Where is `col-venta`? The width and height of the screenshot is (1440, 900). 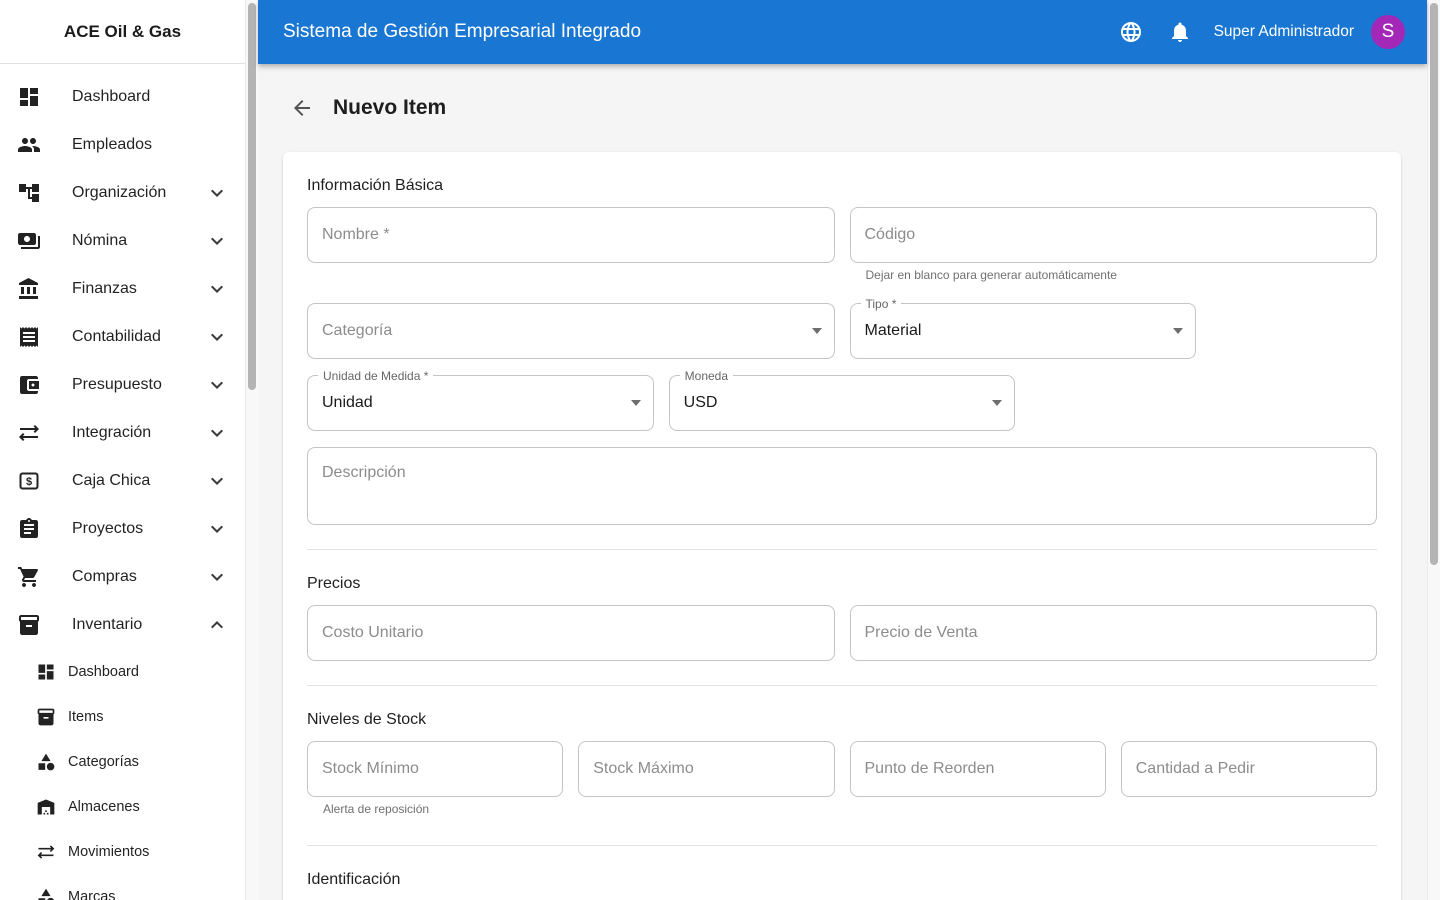 col-venta is located at coordinates (1113, 633).